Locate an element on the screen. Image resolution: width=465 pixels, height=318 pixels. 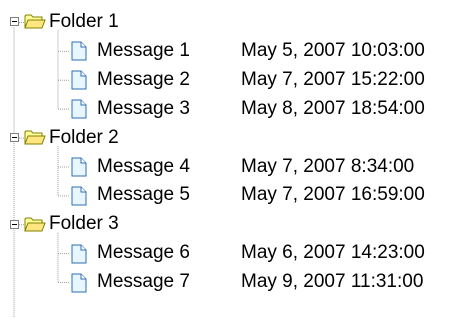
message-date: May 7, 2007 8:34:00 is located at coordinates (328, 166).